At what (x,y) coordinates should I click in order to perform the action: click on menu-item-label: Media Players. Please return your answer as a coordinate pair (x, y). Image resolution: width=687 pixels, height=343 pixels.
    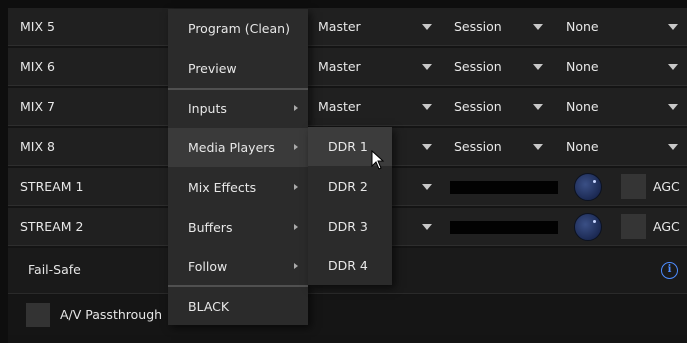
    Looking at the image, I should click on (231, 147).